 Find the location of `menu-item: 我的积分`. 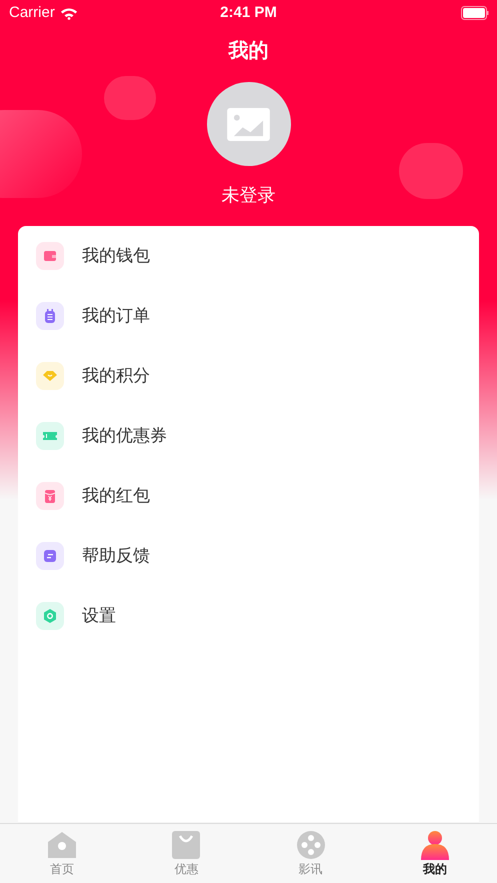

menu-item: 我的积分 is located at coordinates (248, 376).